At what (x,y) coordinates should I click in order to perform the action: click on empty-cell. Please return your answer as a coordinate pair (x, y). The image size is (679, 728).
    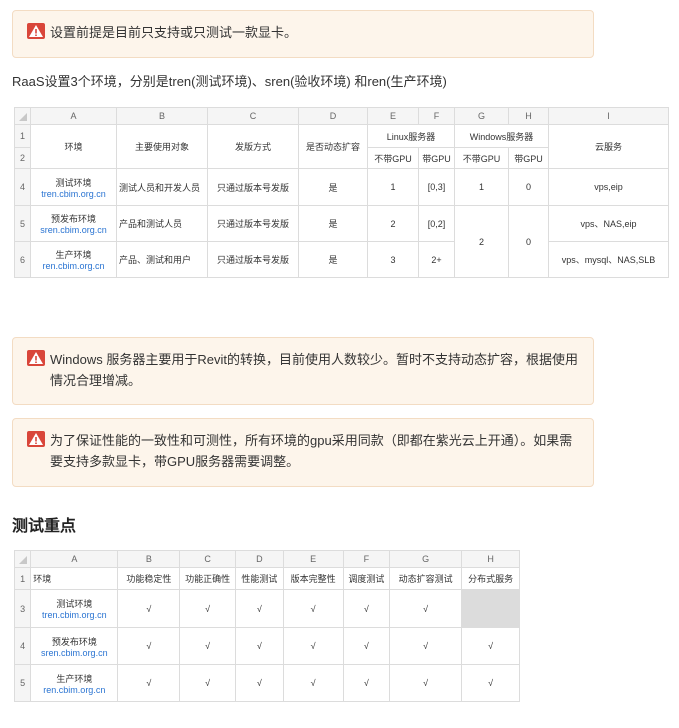
    Looking at the image, I should click on (490, 608).